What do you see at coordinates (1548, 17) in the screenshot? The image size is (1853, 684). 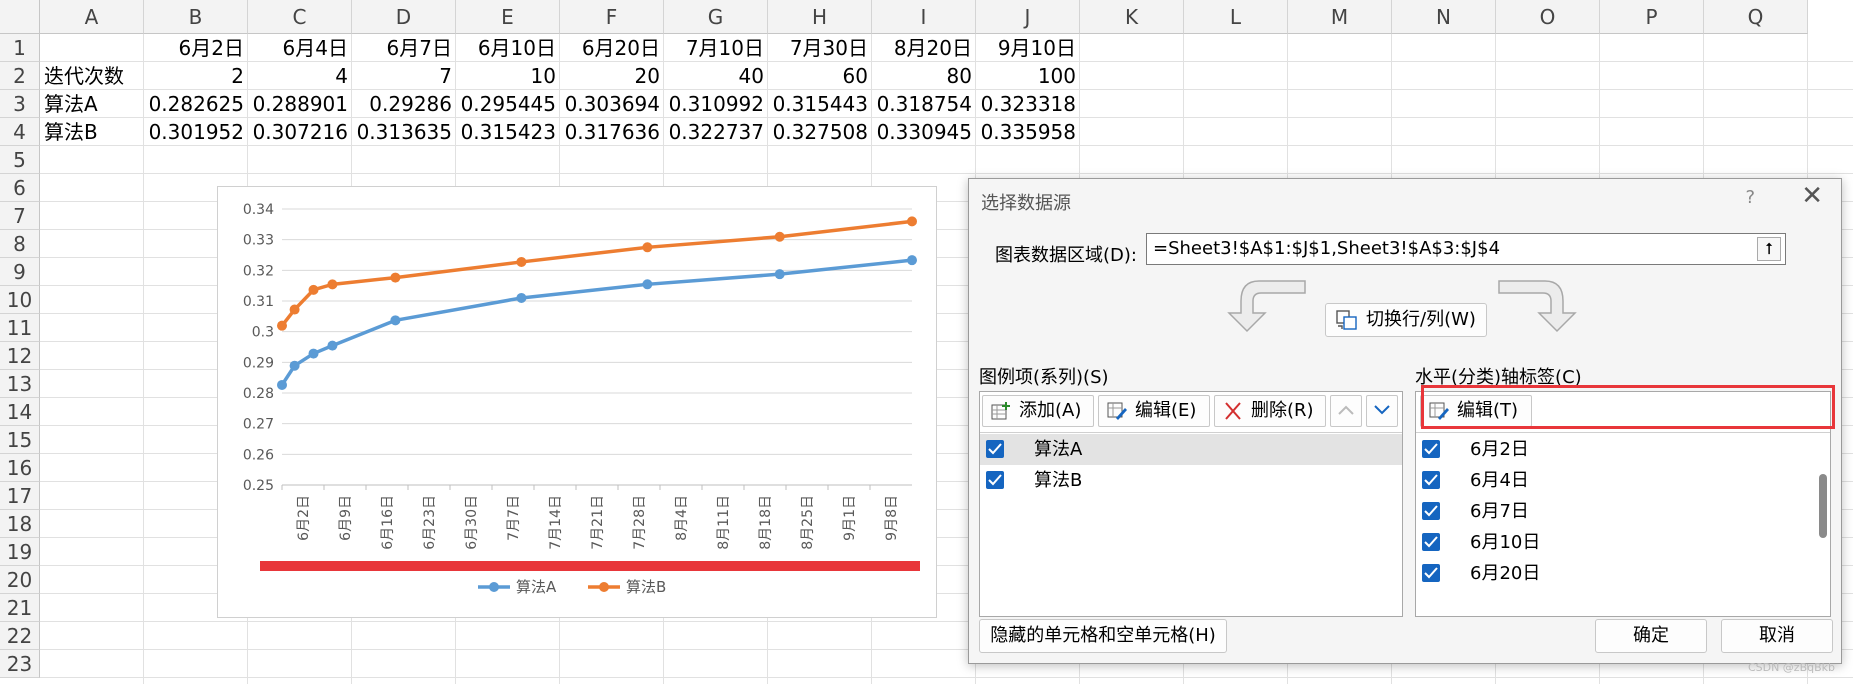 I see `column-header: O` at bounding box center [1548, 17].